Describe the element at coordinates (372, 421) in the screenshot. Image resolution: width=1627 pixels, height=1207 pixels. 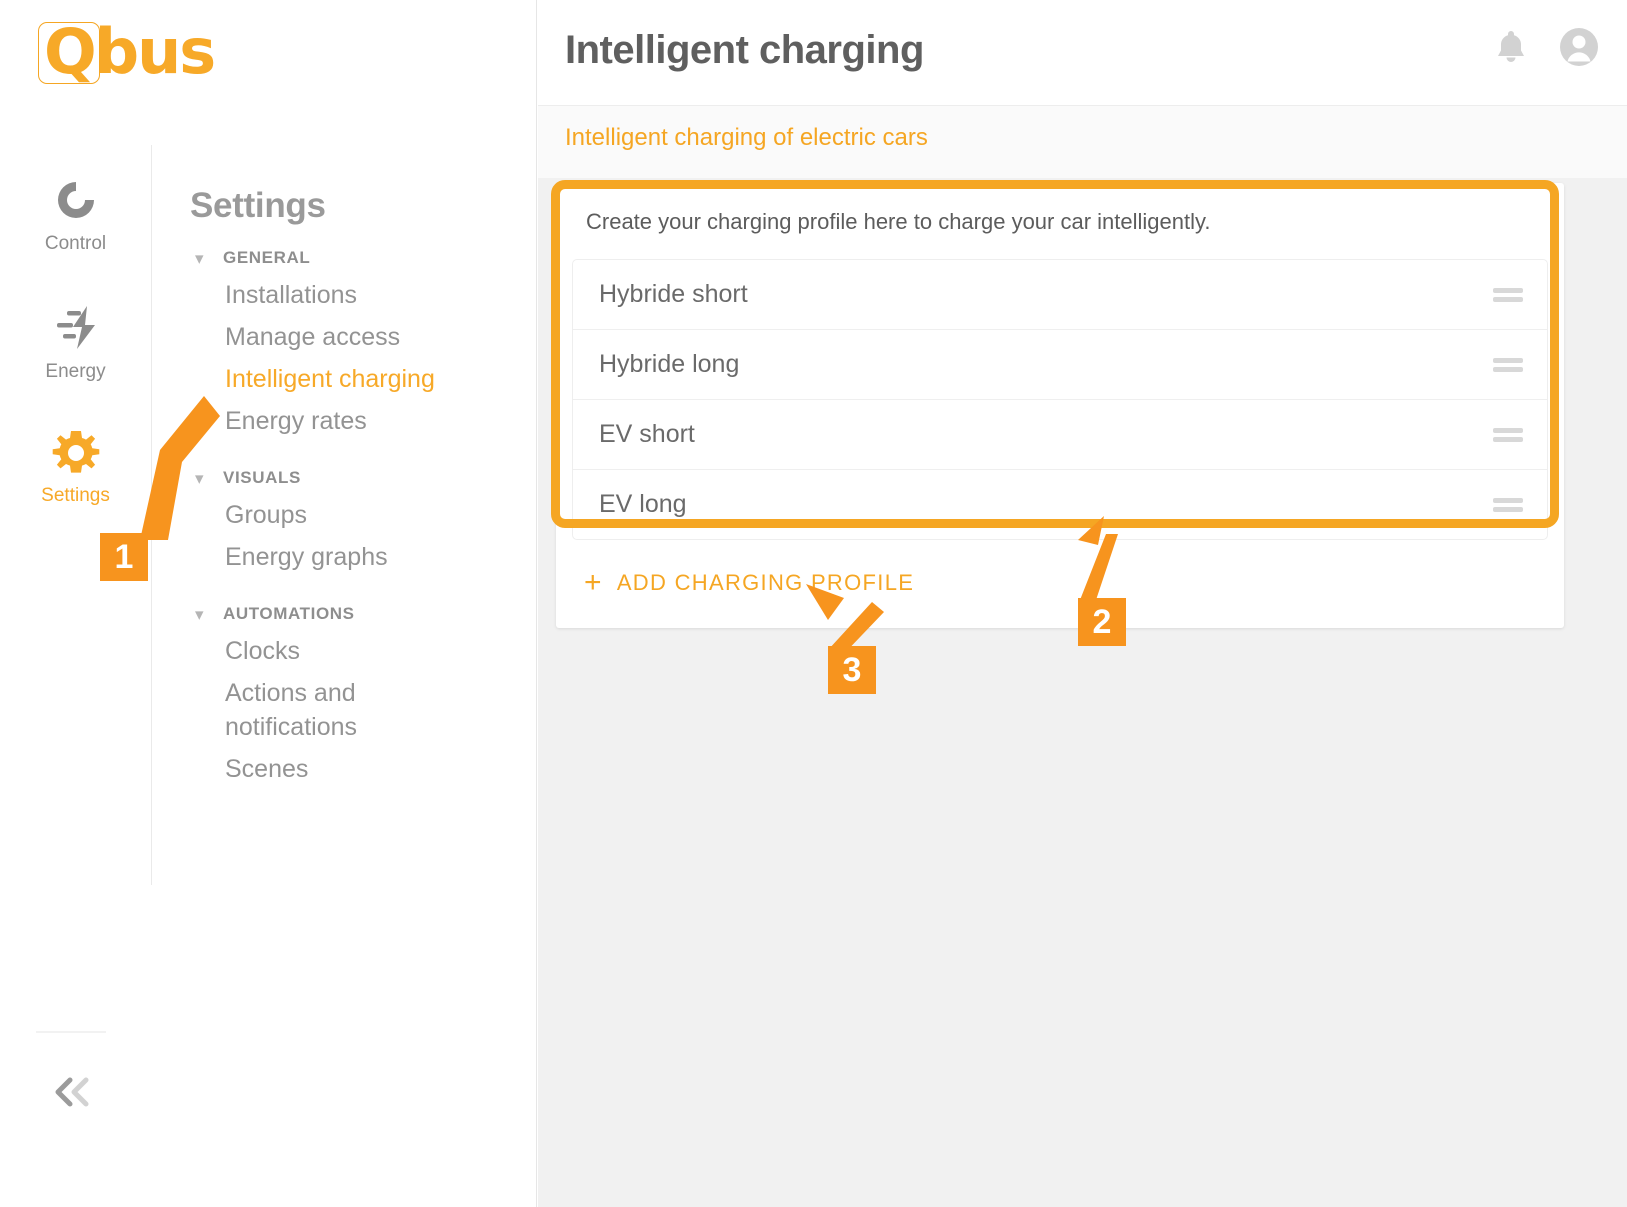
I see `sidebar-item-energy-rates: Energy rates` at that location.